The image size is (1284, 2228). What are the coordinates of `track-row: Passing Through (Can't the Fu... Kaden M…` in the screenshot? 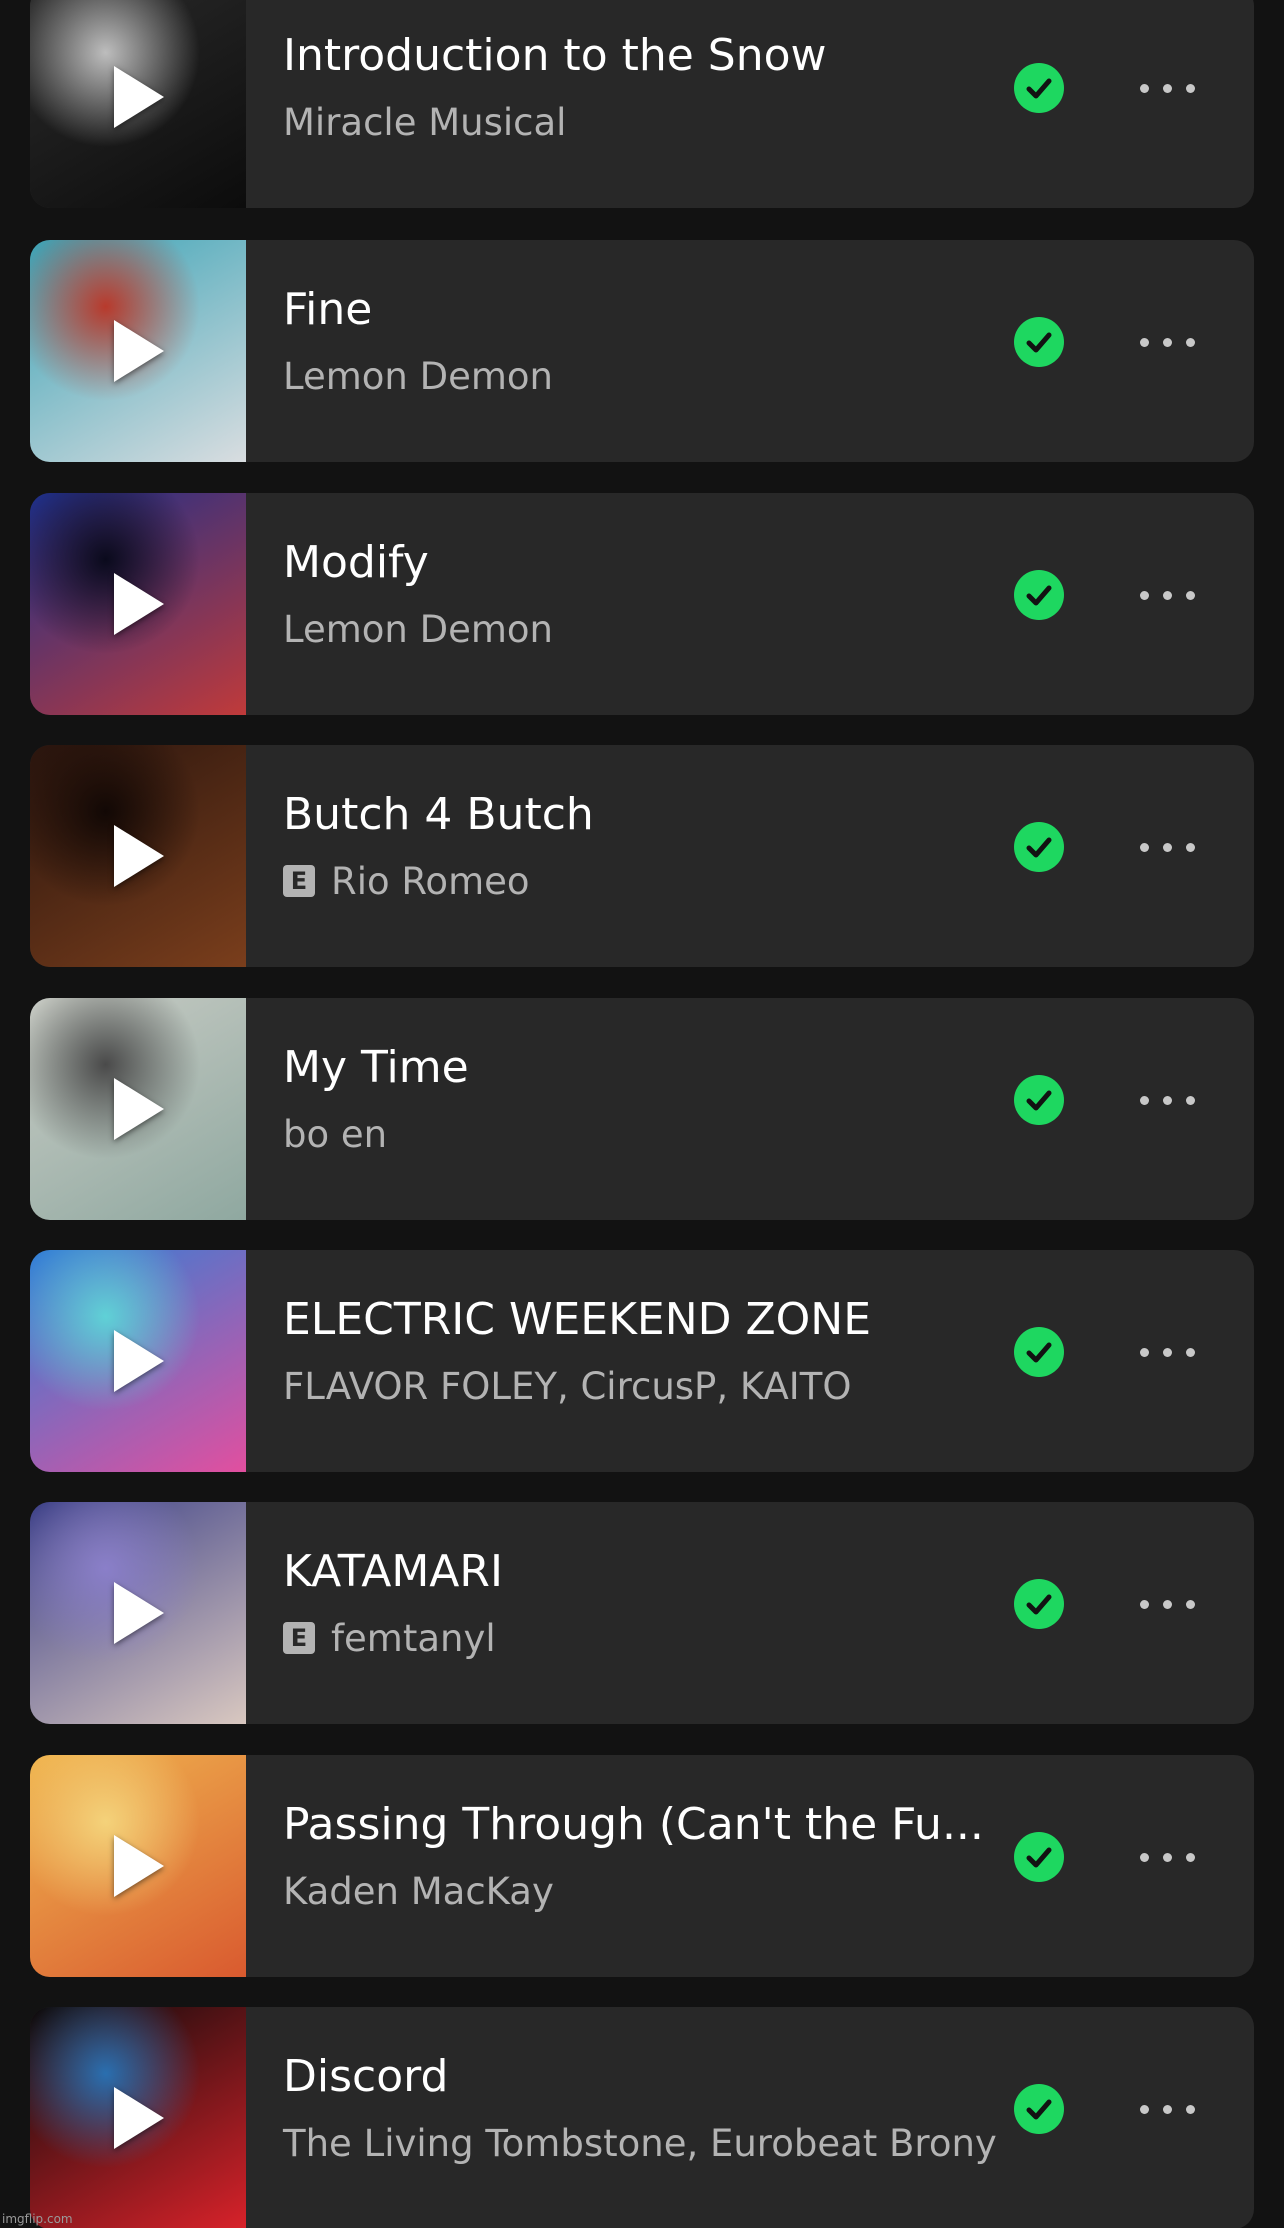 It's located at (642, 1866).